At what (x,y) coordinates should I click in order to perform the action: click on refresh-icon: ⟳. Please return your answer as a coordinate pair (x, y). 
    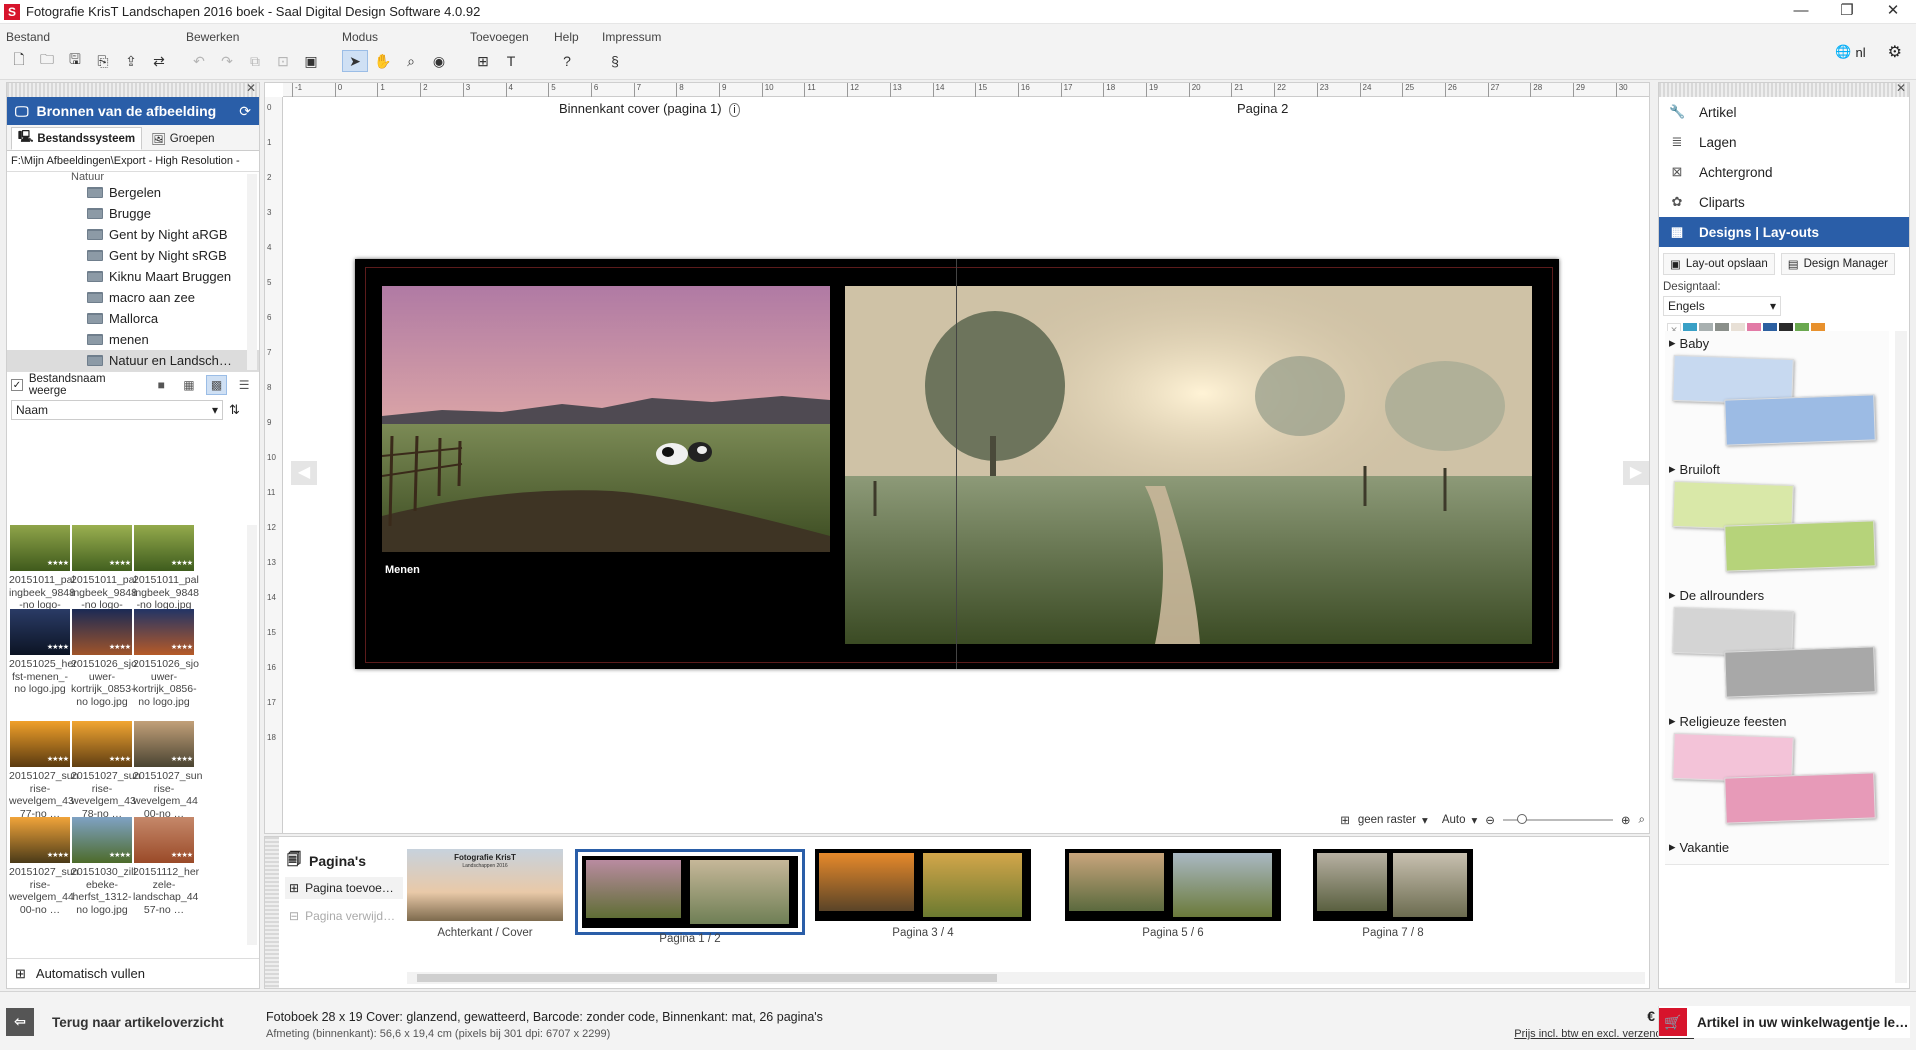
    Looking at the image, I should click on (245, 111).